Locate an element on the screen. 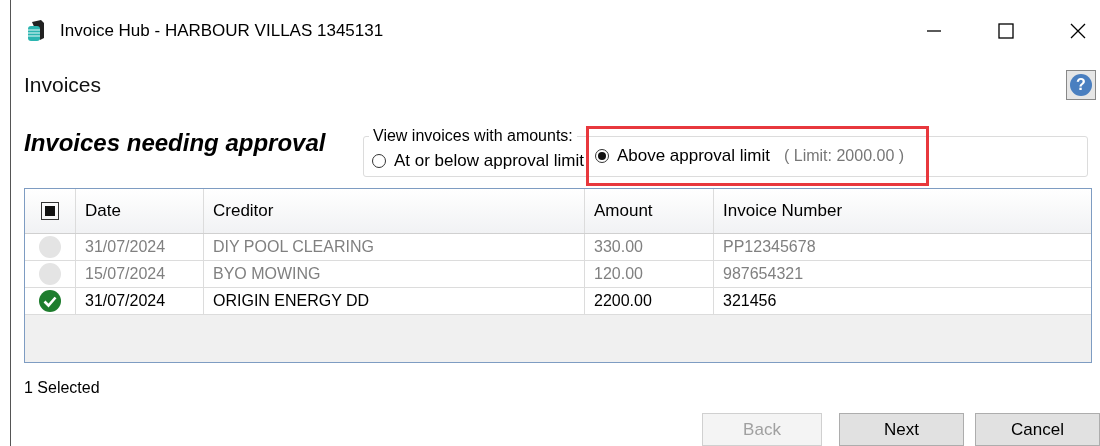  table-cell: 15/07/2024 is located at coordinates (140, 274).